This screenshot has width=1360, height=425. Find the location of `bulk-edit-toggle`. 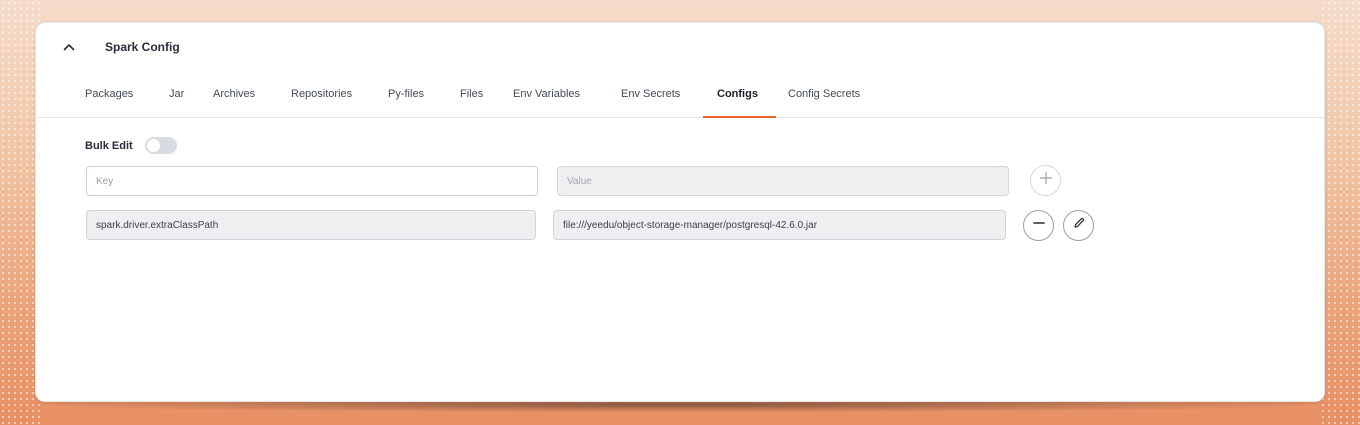

bulk-edit-toggle is located at coordinates (160, 145).